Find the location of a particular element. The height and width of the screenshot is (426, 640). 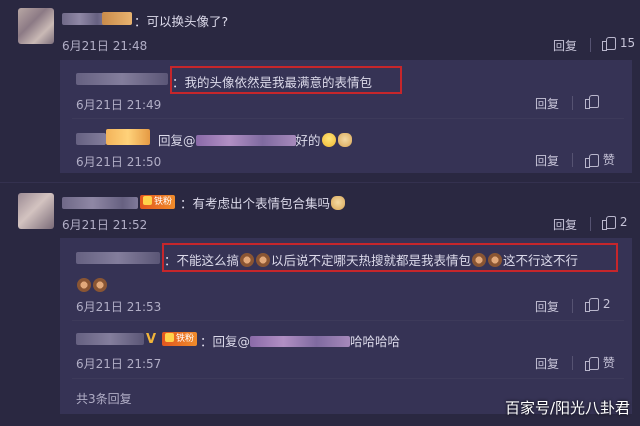

reply-text: 回复@ 好的 is located at coordinates (255, 139).